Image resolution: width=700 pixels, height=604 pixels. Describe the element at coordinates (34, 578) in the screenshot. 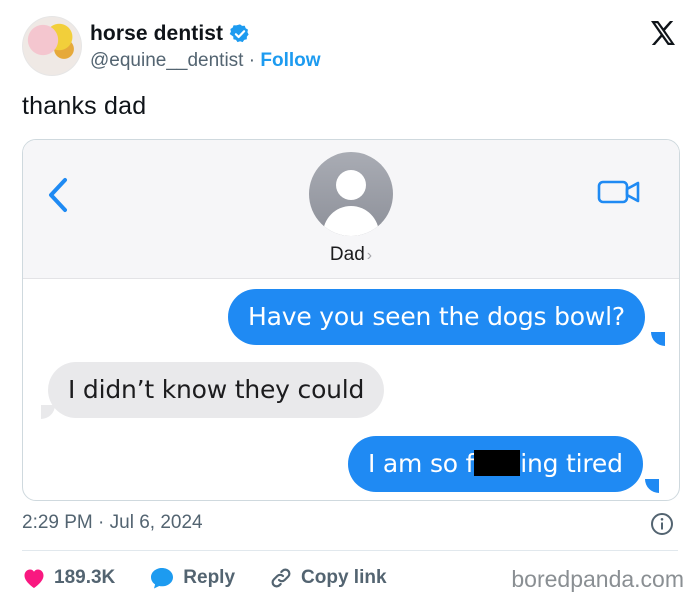

I see `heart-icon` at that location.